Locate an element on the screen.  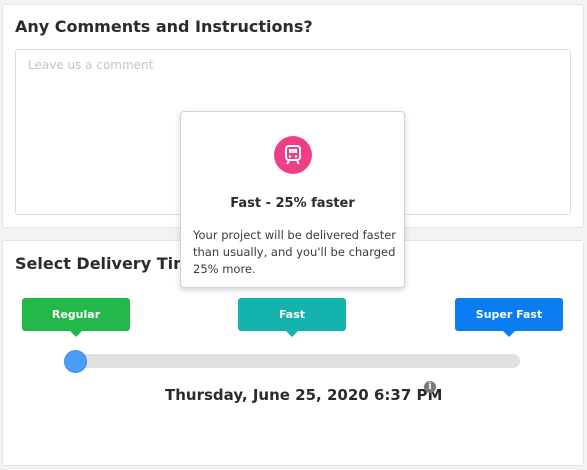
speed-option-regular: Regular is located at coordinates (76, 317).